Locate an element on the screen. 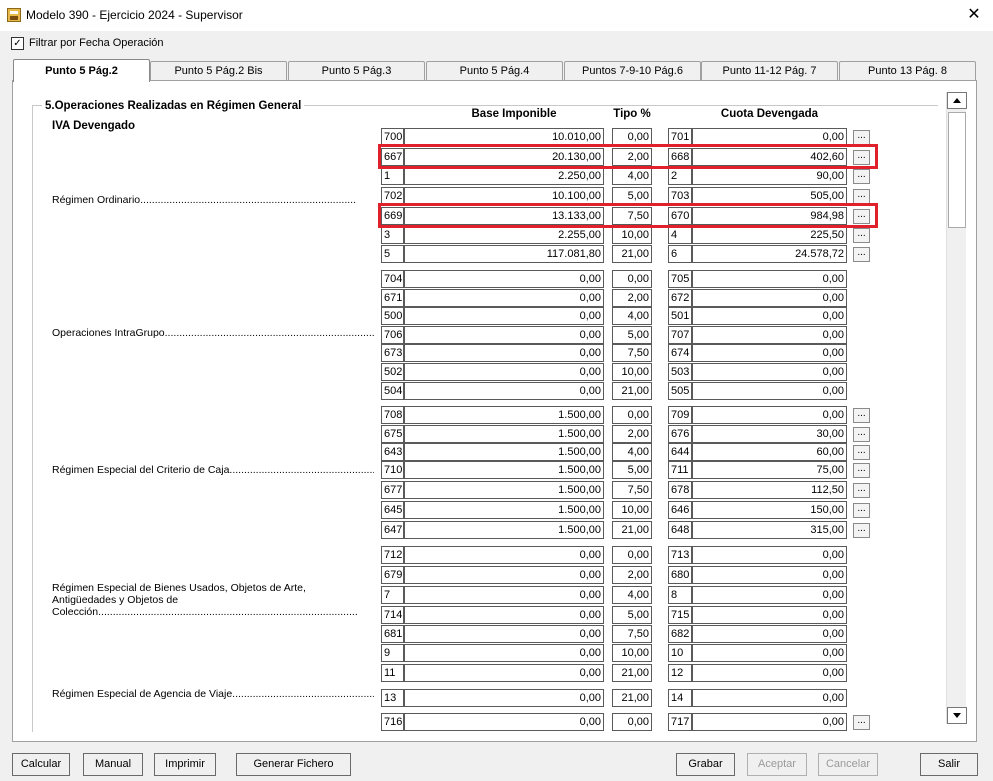 The width and height of the screenshot is (993, 781). cuota-devengada-input: 225,50 is located at coordinates (769, 235).